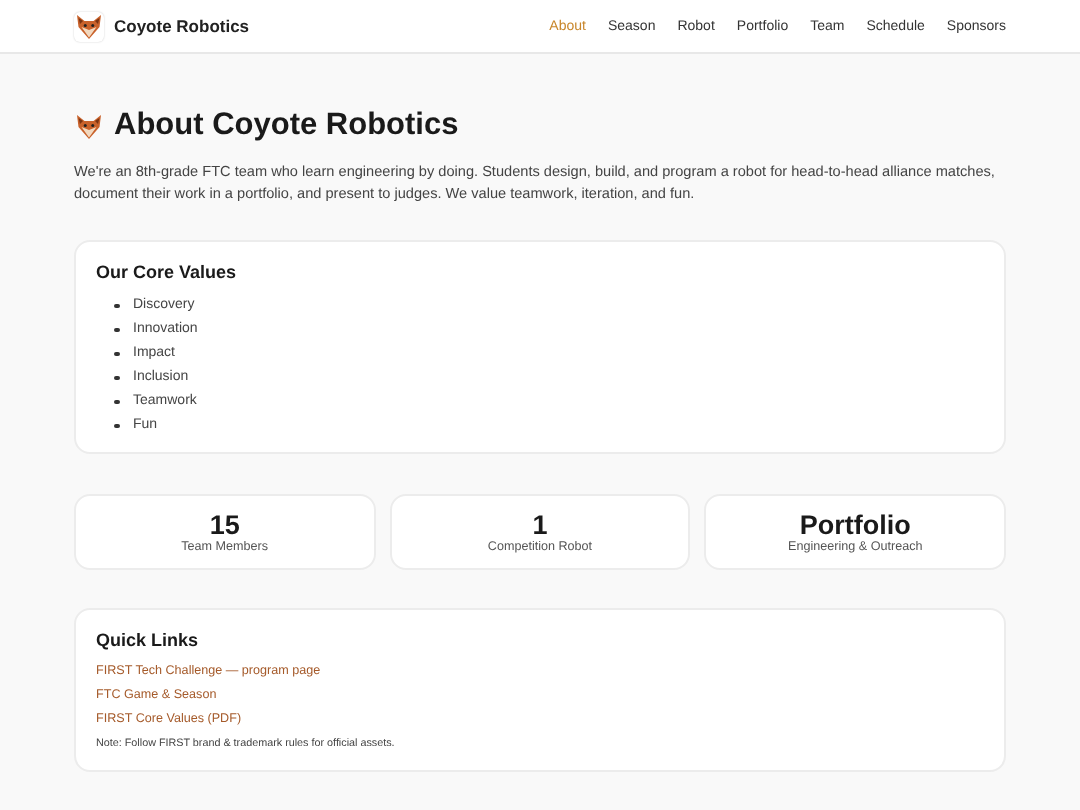  I want to click on brand-name: Coyote Robotics, so click(182, 26).